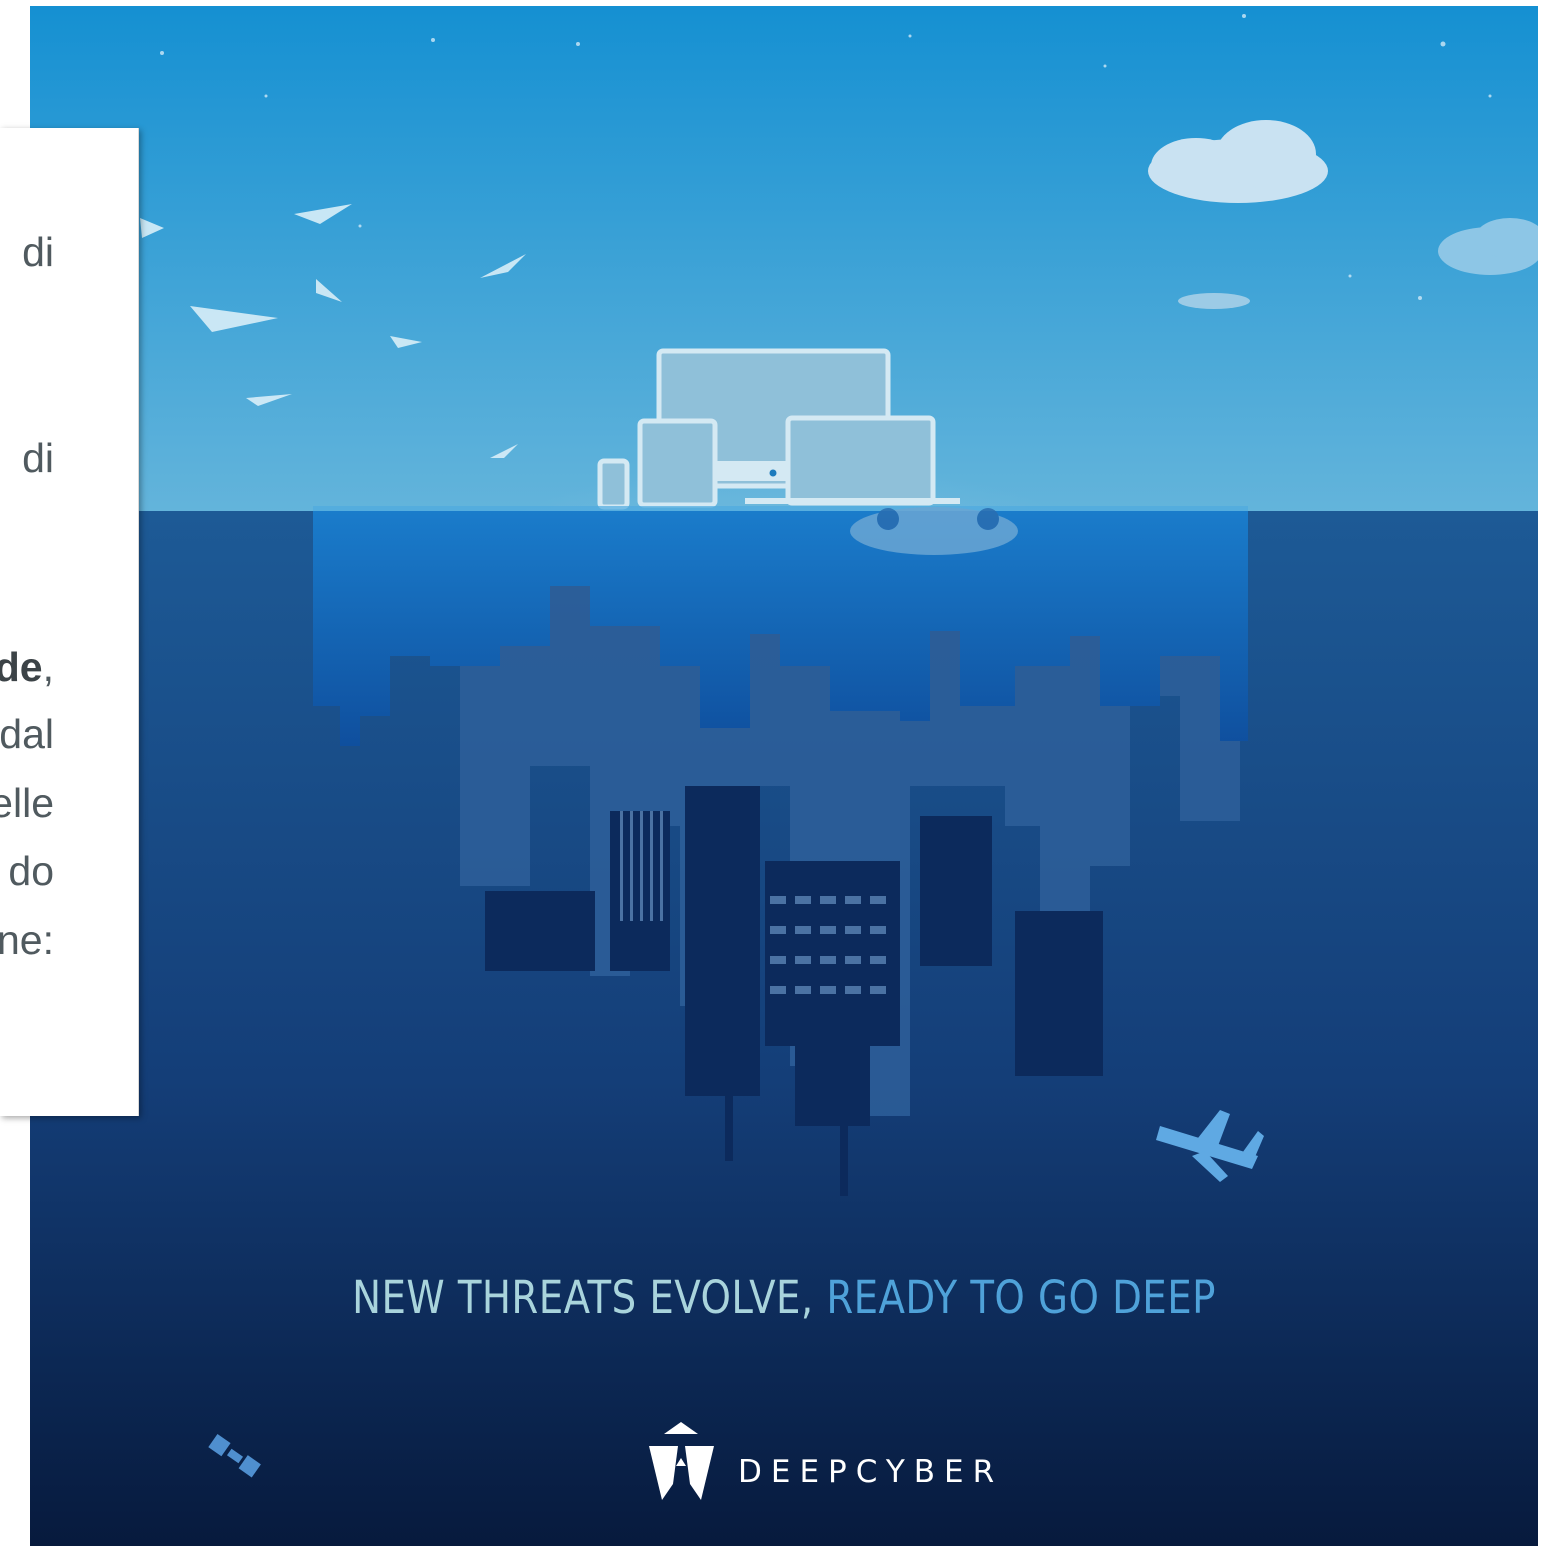 The width and height of the screenshot is (1557, 1546). I want to click on side-text-panel: di di de, dal elle do ne:, so click(69, 622).